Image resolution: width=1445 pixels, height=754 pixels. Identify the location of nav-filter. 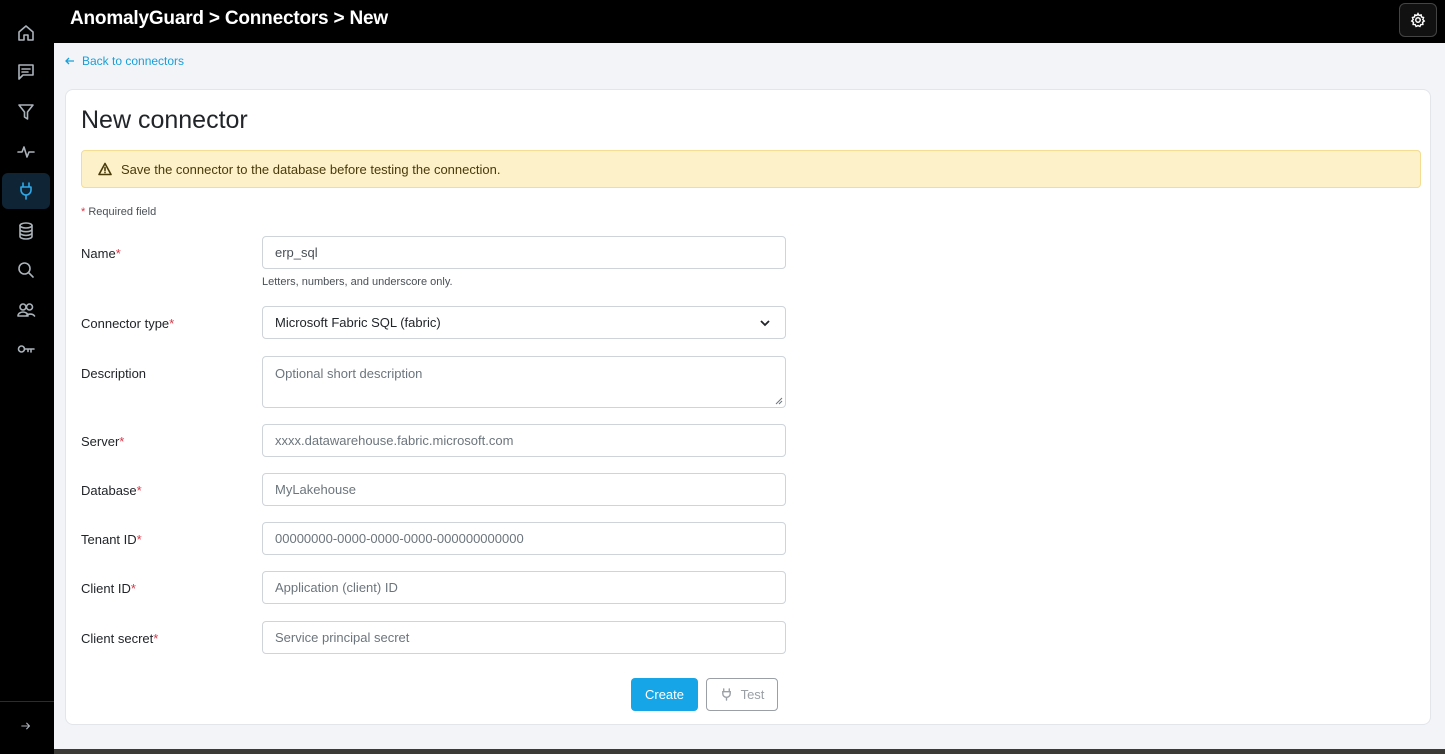
(26, 112).